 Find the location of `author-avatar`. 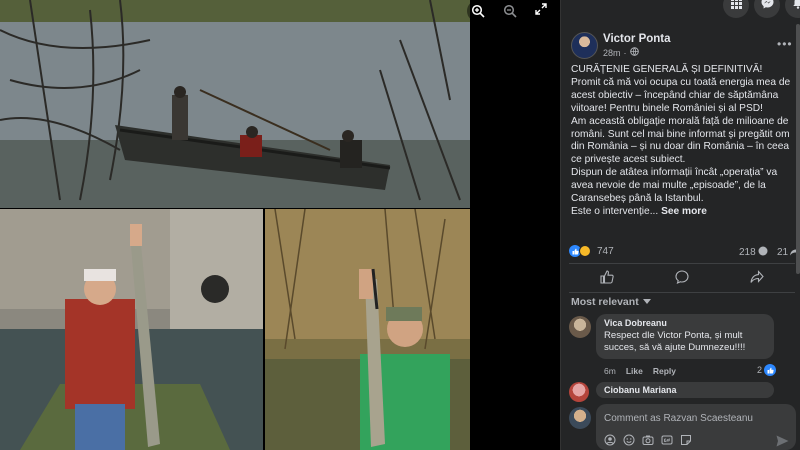

author-avatar is located at coordinates (584, 45).